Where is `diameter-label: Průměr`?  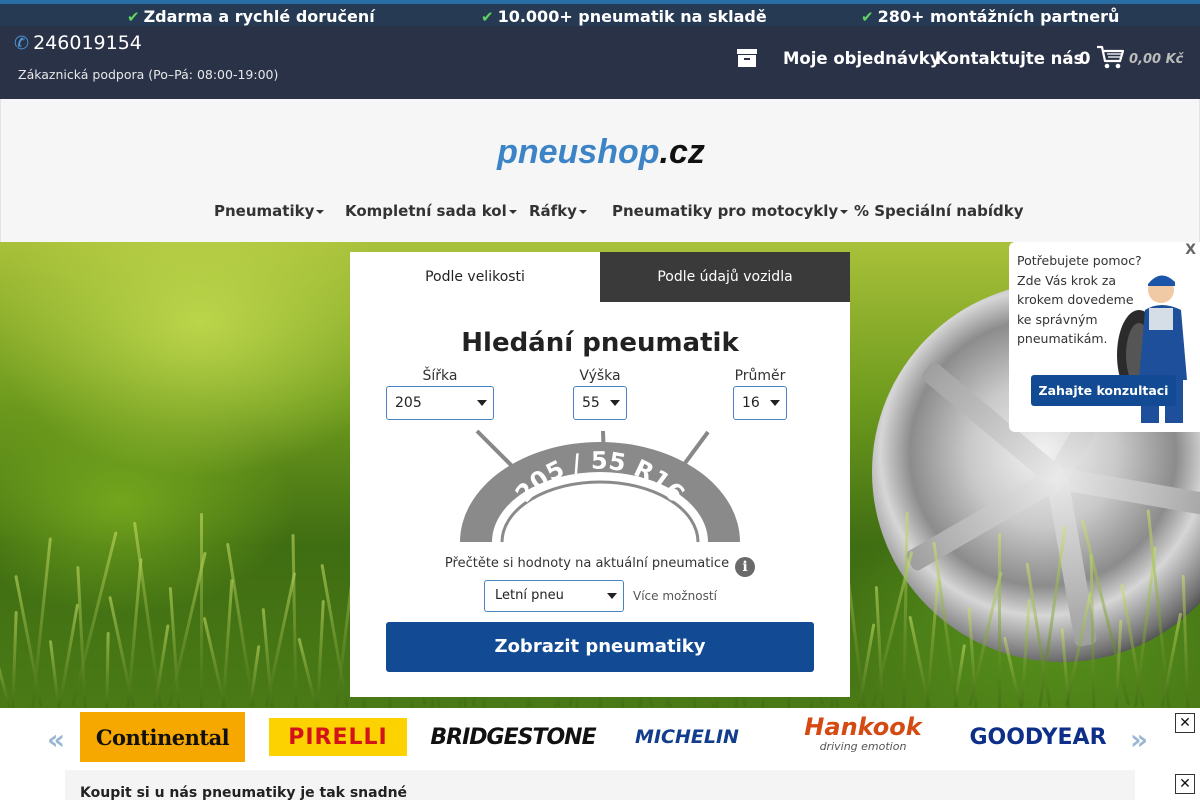 diameter-label: Průměr is located at coordinates (760, 376).